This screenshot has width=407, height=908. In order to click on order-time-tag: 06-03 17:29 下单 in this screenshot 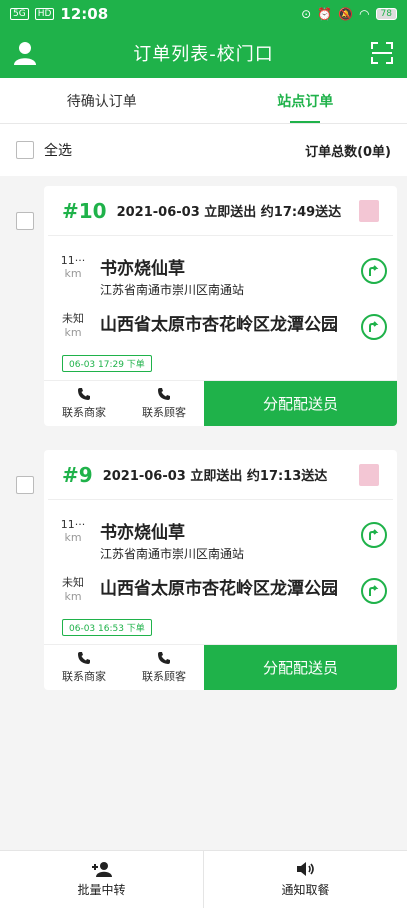, I will do `click(107, 363)`.